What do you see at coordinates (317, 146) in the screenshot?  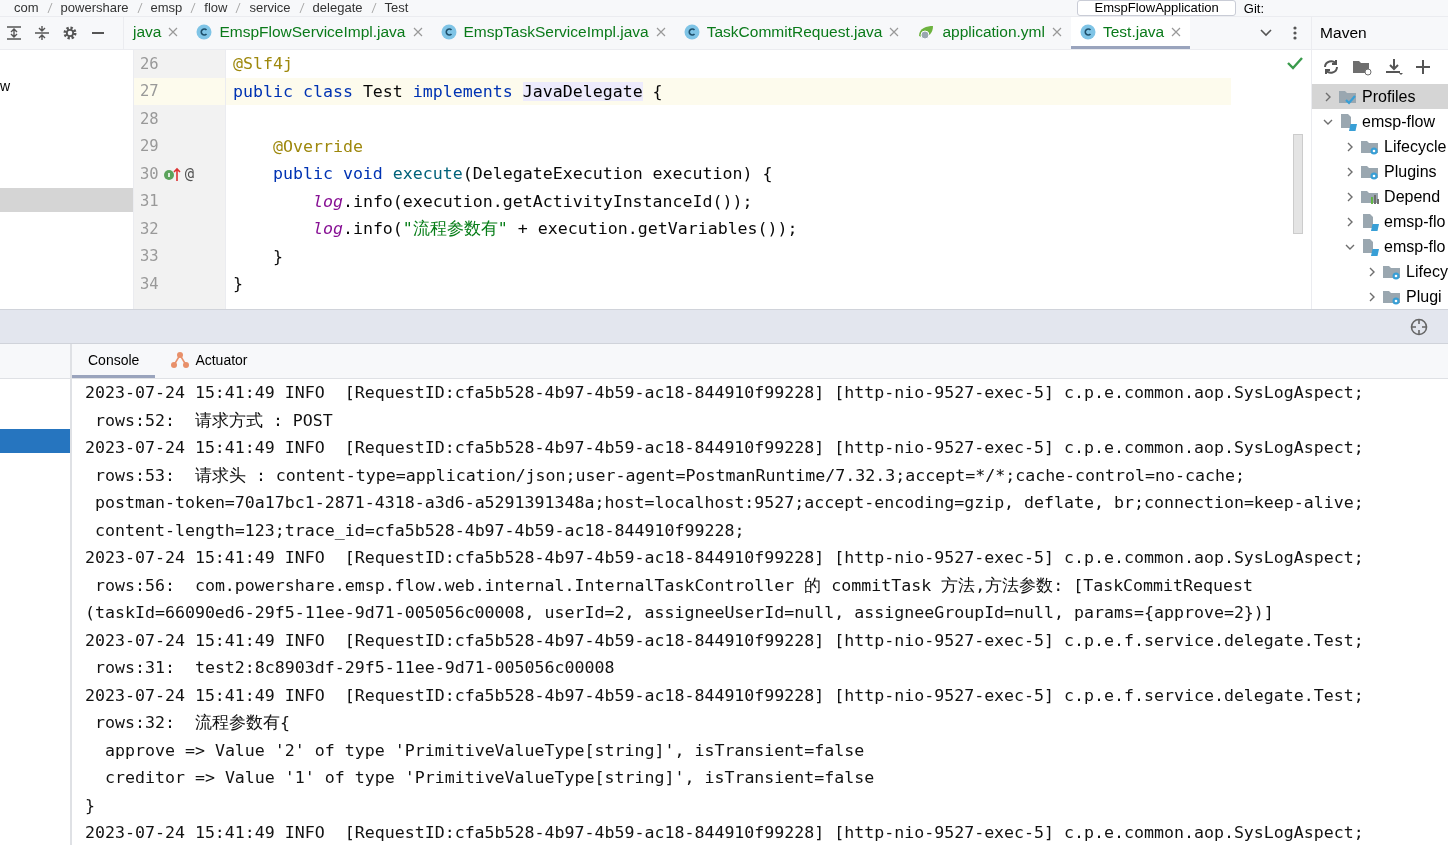 I see `code-line: @Override` at bounding box center [317, 146].